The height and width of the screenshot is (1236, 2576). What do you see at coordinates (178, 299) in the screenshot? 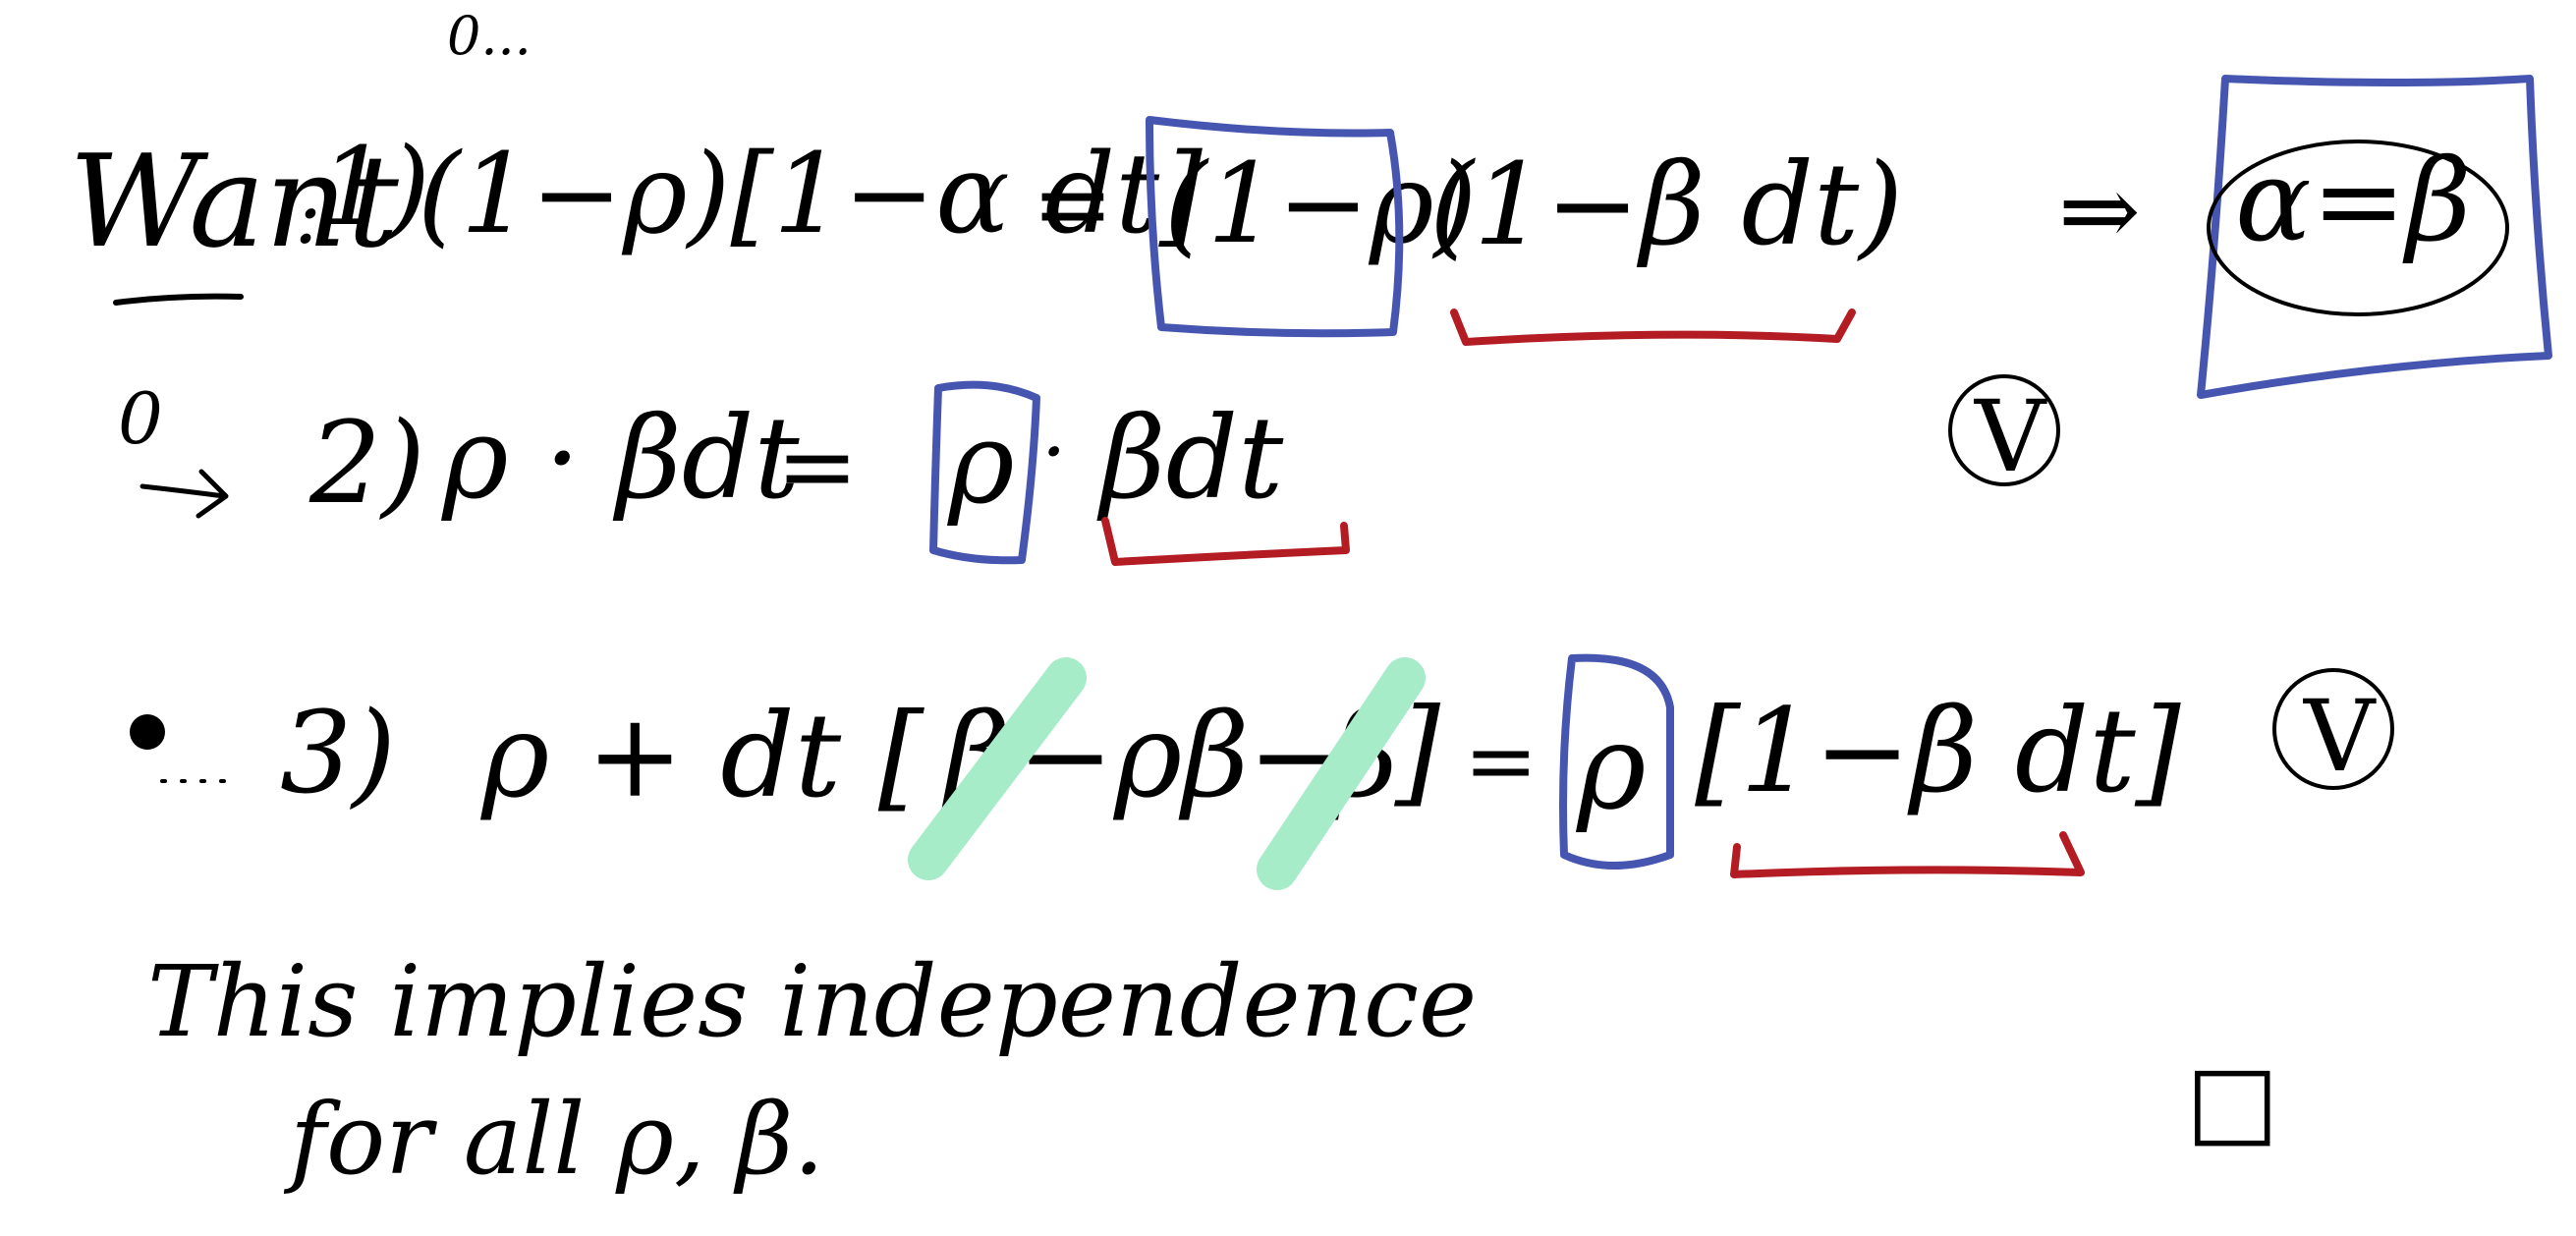
I see `want-underline` at bounding box center [178, 299].